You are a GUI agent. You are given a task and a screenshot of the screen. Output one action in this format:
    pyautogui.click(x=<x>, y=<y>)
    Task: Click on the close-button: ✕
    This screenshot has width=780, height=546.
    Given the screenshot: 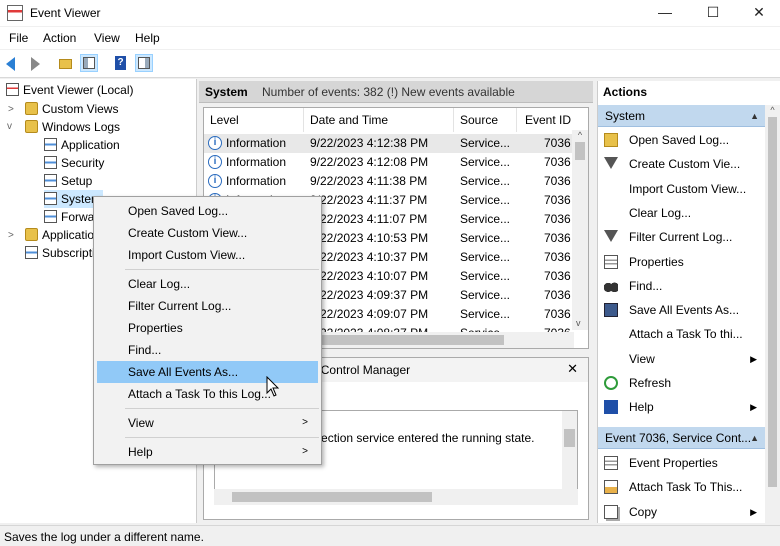 What is the action you would take?
    pyautogui.click(x=758, y=13)
    